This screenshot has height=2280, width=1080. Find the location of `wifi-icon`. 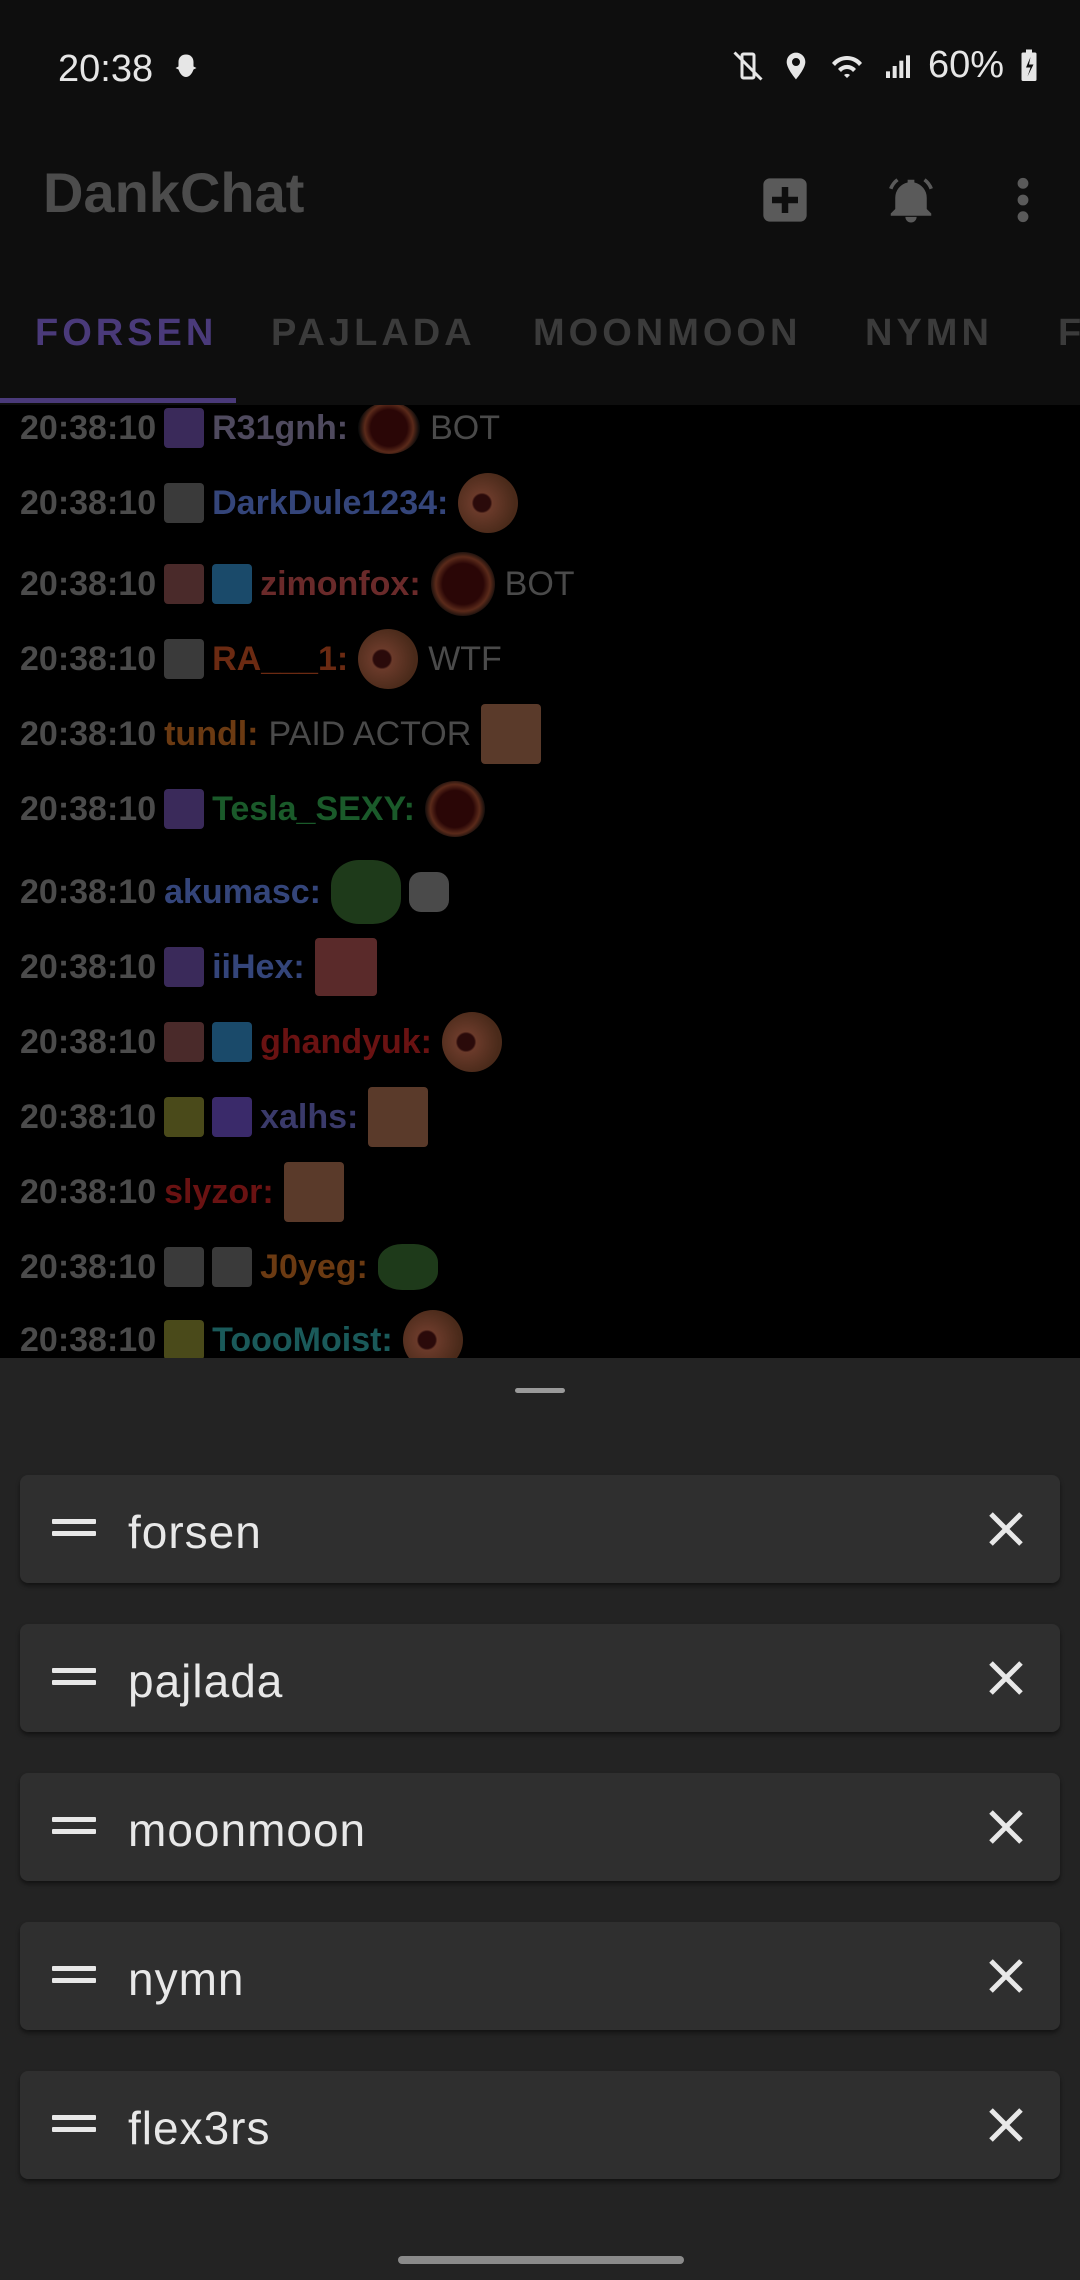

wifi-icon is located at coordinates (846, 66).